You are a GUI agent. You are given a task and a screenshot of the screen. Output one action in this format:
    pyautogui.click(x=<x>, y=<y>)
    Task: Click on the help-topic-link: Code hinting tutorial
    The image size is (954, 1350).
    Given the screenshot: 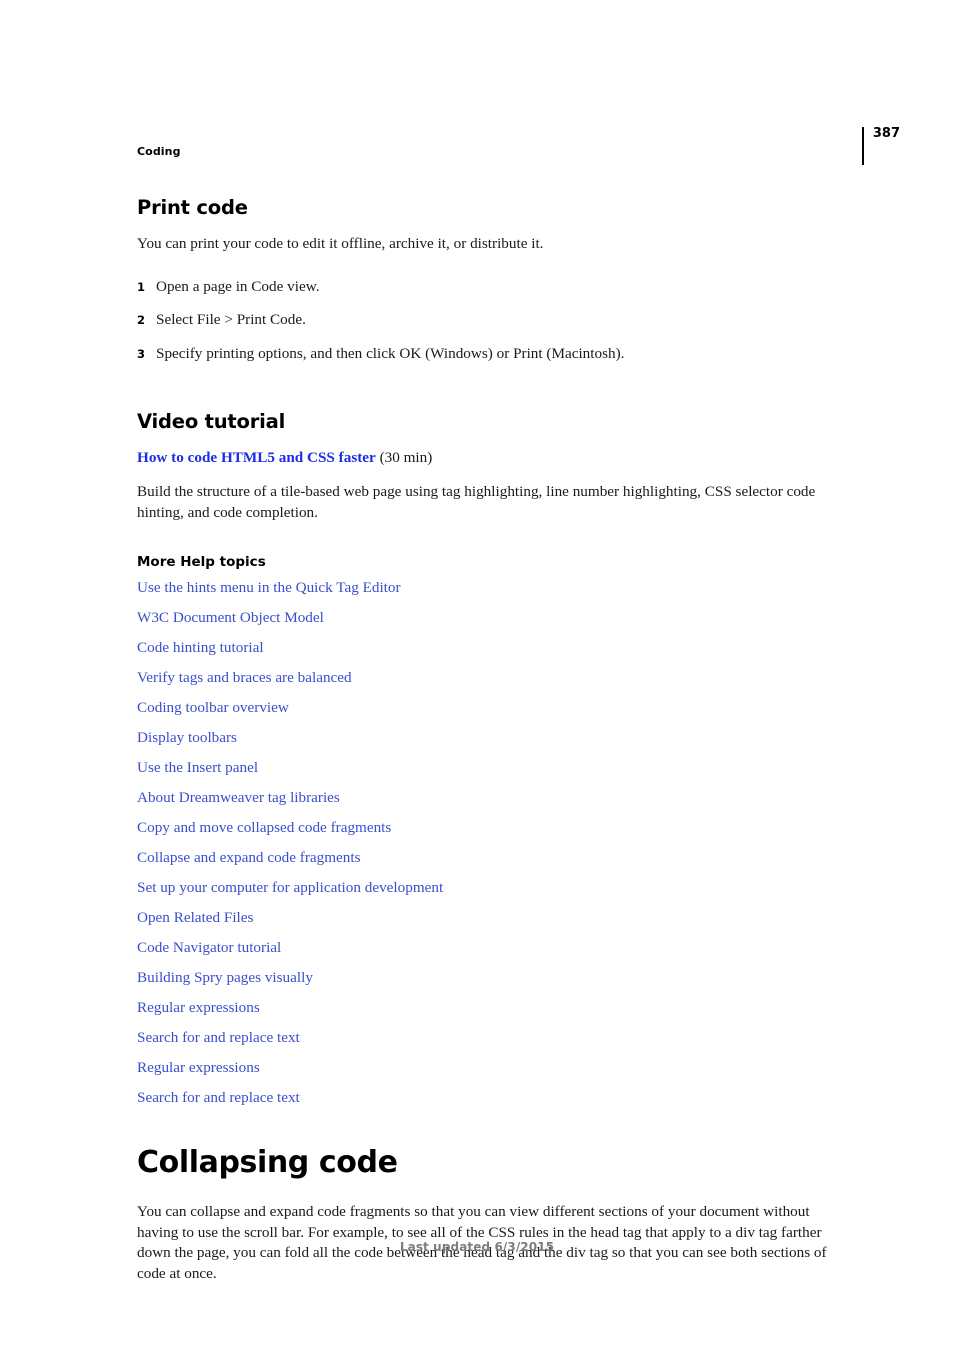 What is the action you would take?
    pyautogui.click(x=200, y=648)
    